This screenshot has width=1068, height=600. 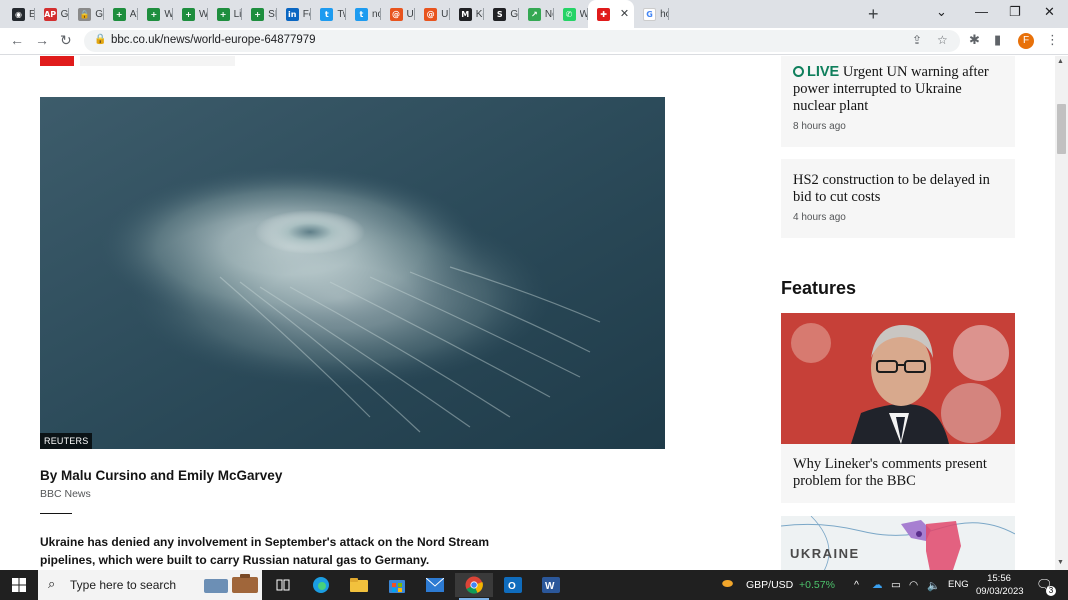 What do you see at coordinates (17, 40) in the screenshot?
I see `back-icon: ←` at bounding box center [17, 40].